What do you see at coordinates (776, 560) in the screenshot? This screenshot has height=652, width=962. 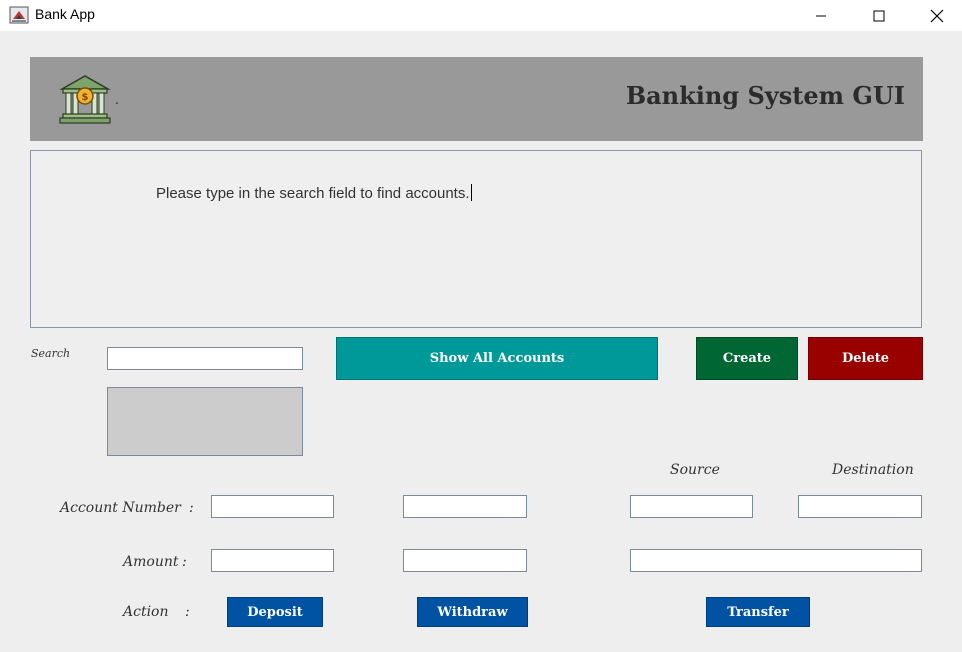 I see `transfer-amount-input` at bounding box center [776, 560].